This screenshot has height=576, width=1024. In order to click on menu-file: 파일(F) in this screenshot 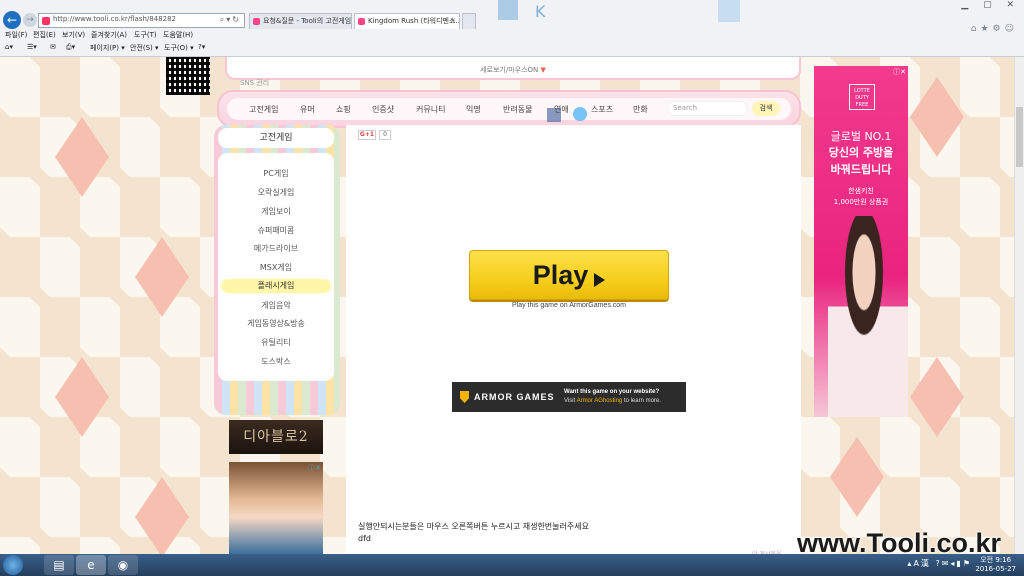, I will do `click(16, 35)`.